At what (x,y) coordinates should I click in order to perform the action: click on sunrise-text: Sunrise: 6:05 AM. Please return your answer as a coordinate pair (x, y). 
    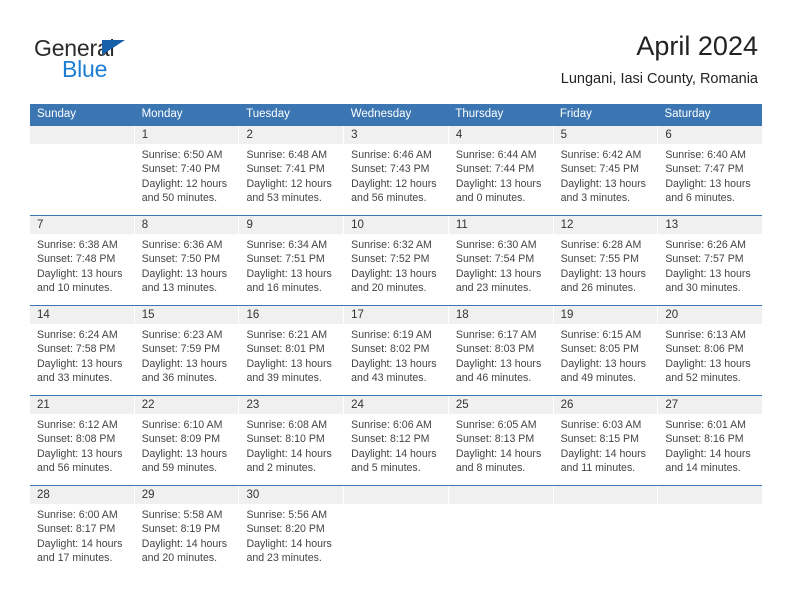
    Looking at the image, I should click on (496, 425).